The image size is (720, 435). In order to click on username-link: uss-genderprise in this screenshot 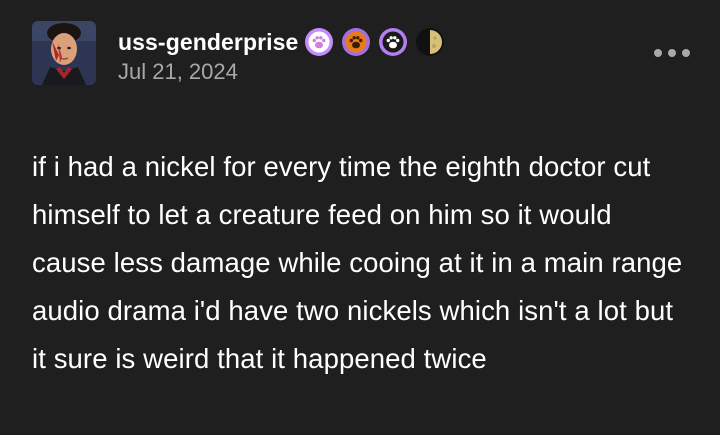, I will do `click(208, 42)`.